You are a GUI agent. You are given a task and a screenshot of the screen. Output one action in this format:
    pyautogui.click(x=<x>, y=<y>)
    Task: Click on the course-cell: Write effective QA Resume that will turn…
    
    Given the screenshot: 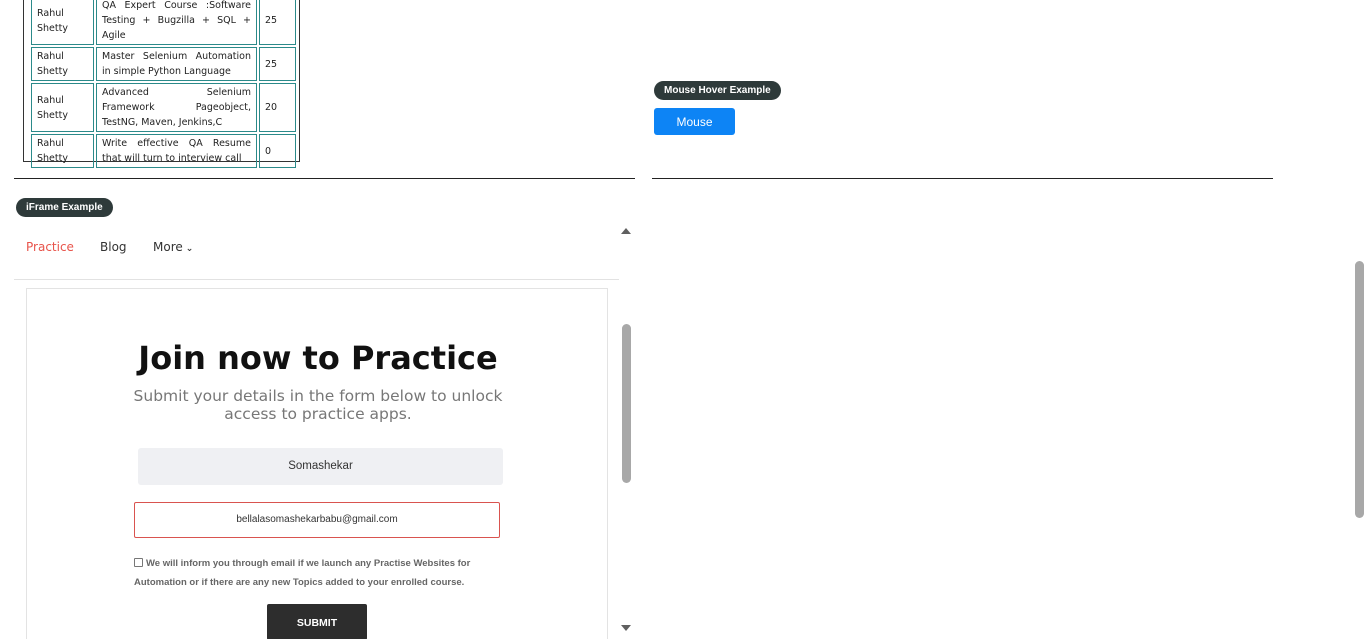 What is the action you would take?
    pyautogui.click(x=176, y=151)
    